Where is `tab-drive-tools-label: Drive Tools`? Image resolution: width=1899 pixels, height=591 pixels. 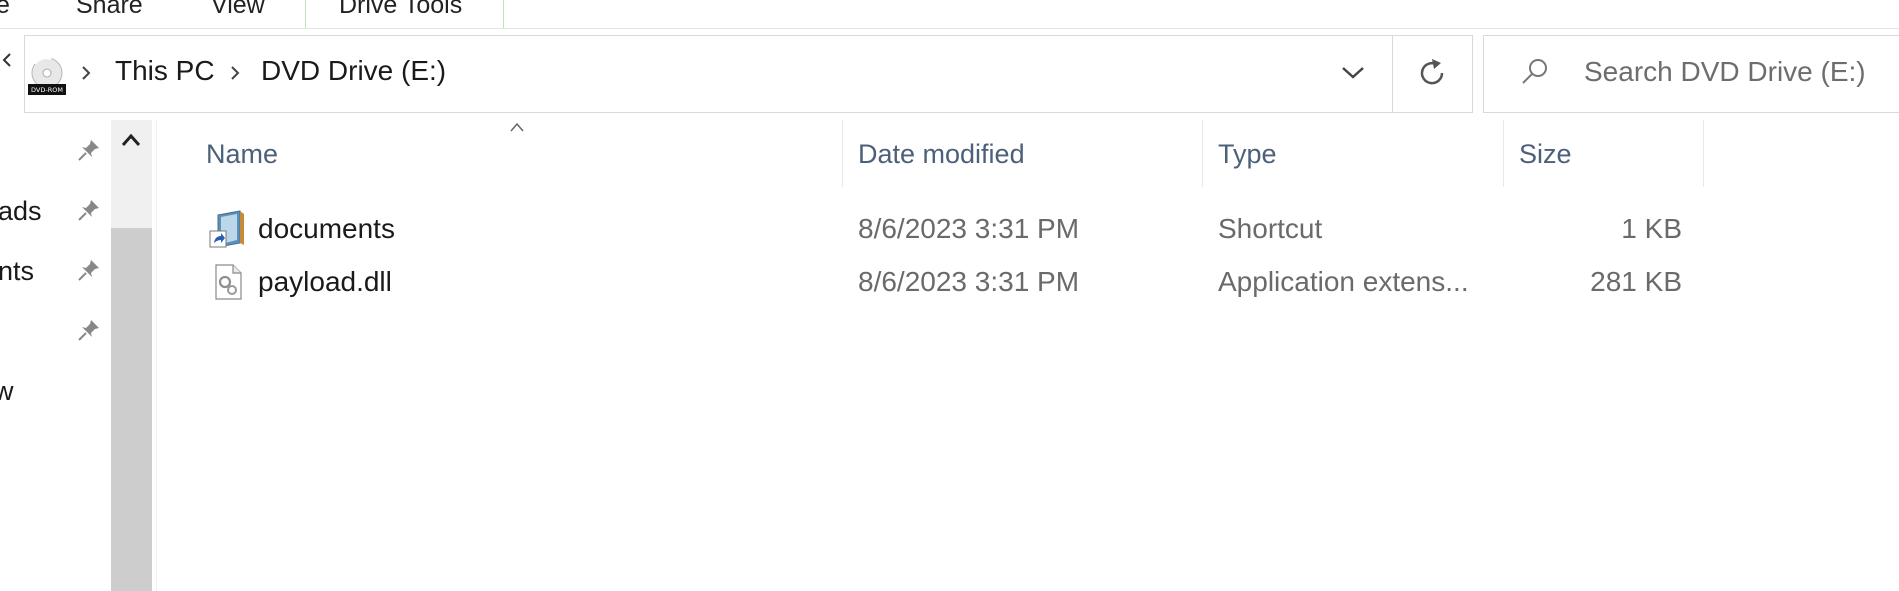 tab-drive-tools-label: Drive Tools is located at coordinates (401, 9).